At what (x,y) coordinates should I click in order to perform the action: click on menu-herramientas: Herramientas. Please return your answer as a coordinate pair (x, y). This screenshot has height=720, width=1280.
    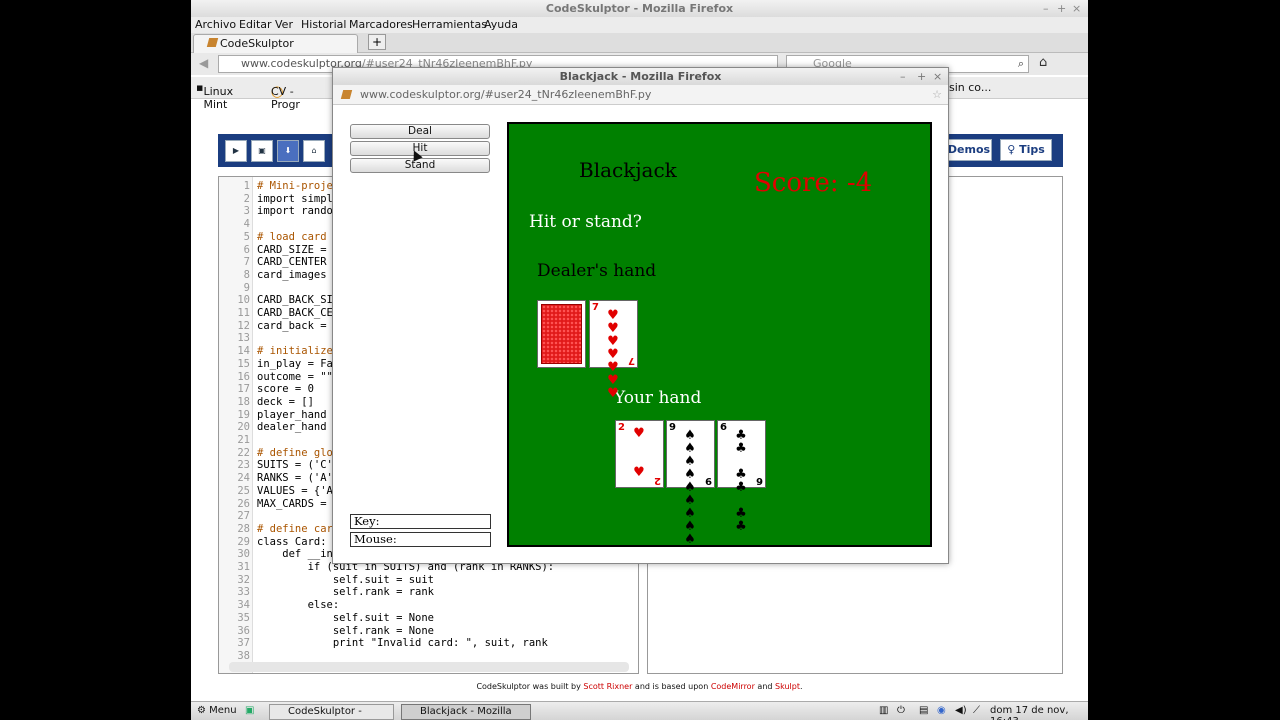
    Looking at the image, I should click on (449, 24).